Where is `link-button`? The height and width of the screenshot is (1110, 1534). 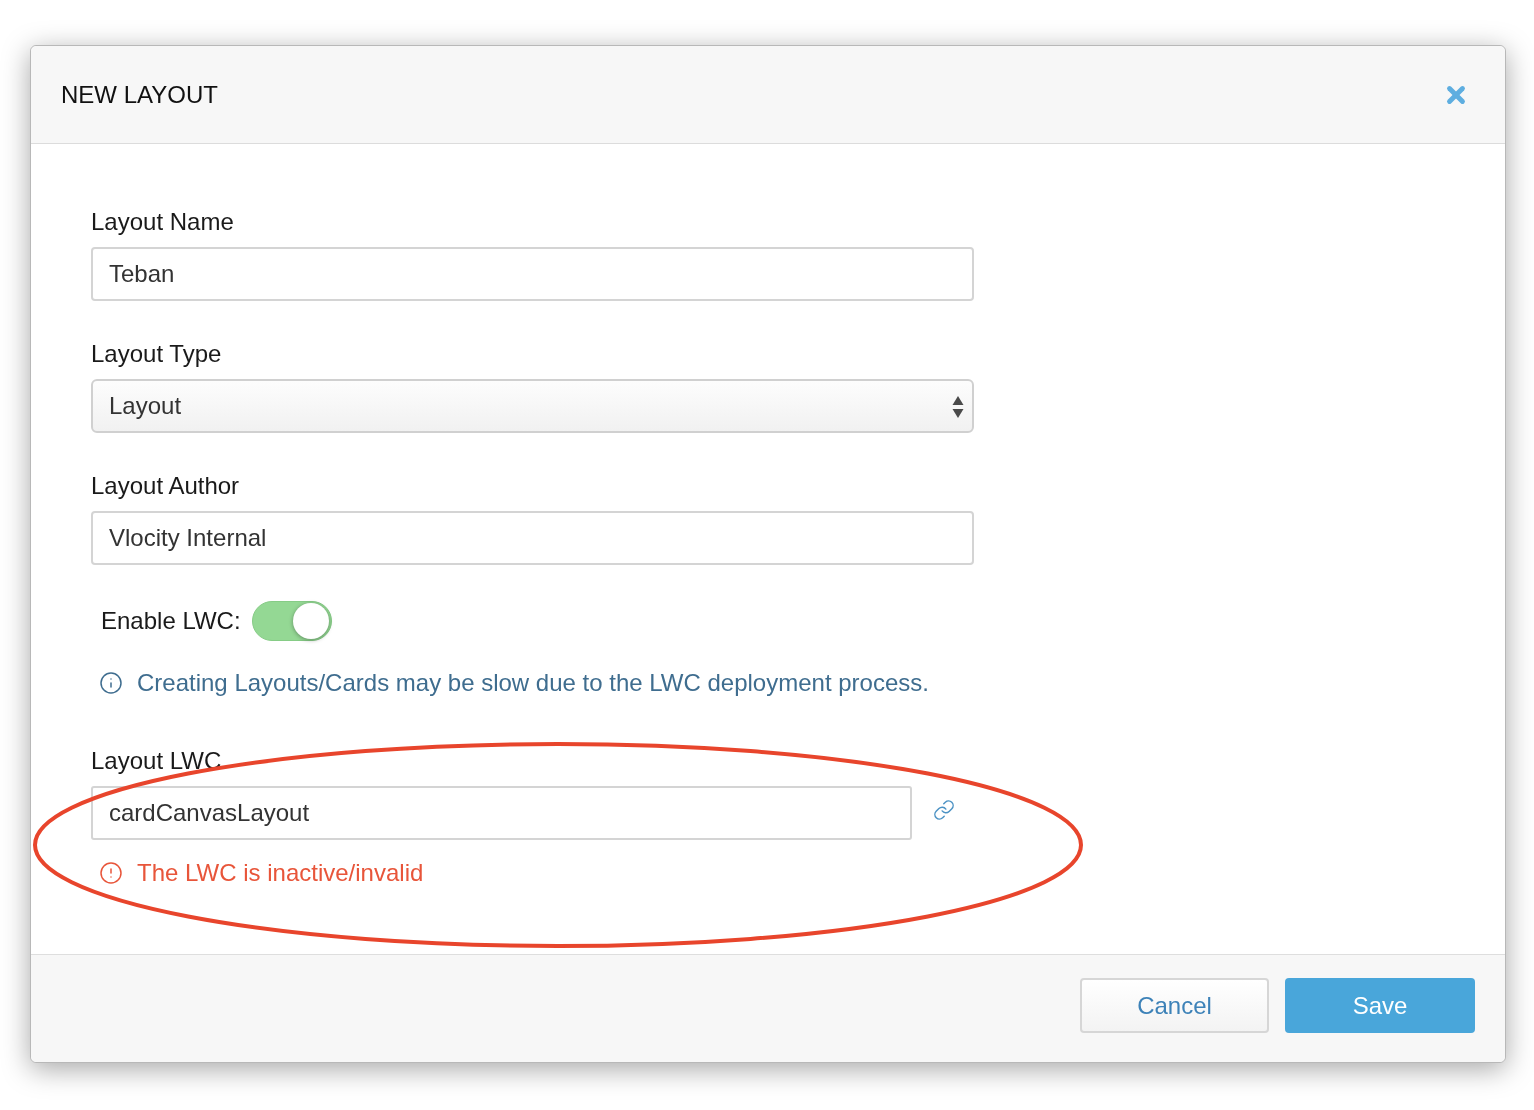 link-button is located at coordinates (944, 810).